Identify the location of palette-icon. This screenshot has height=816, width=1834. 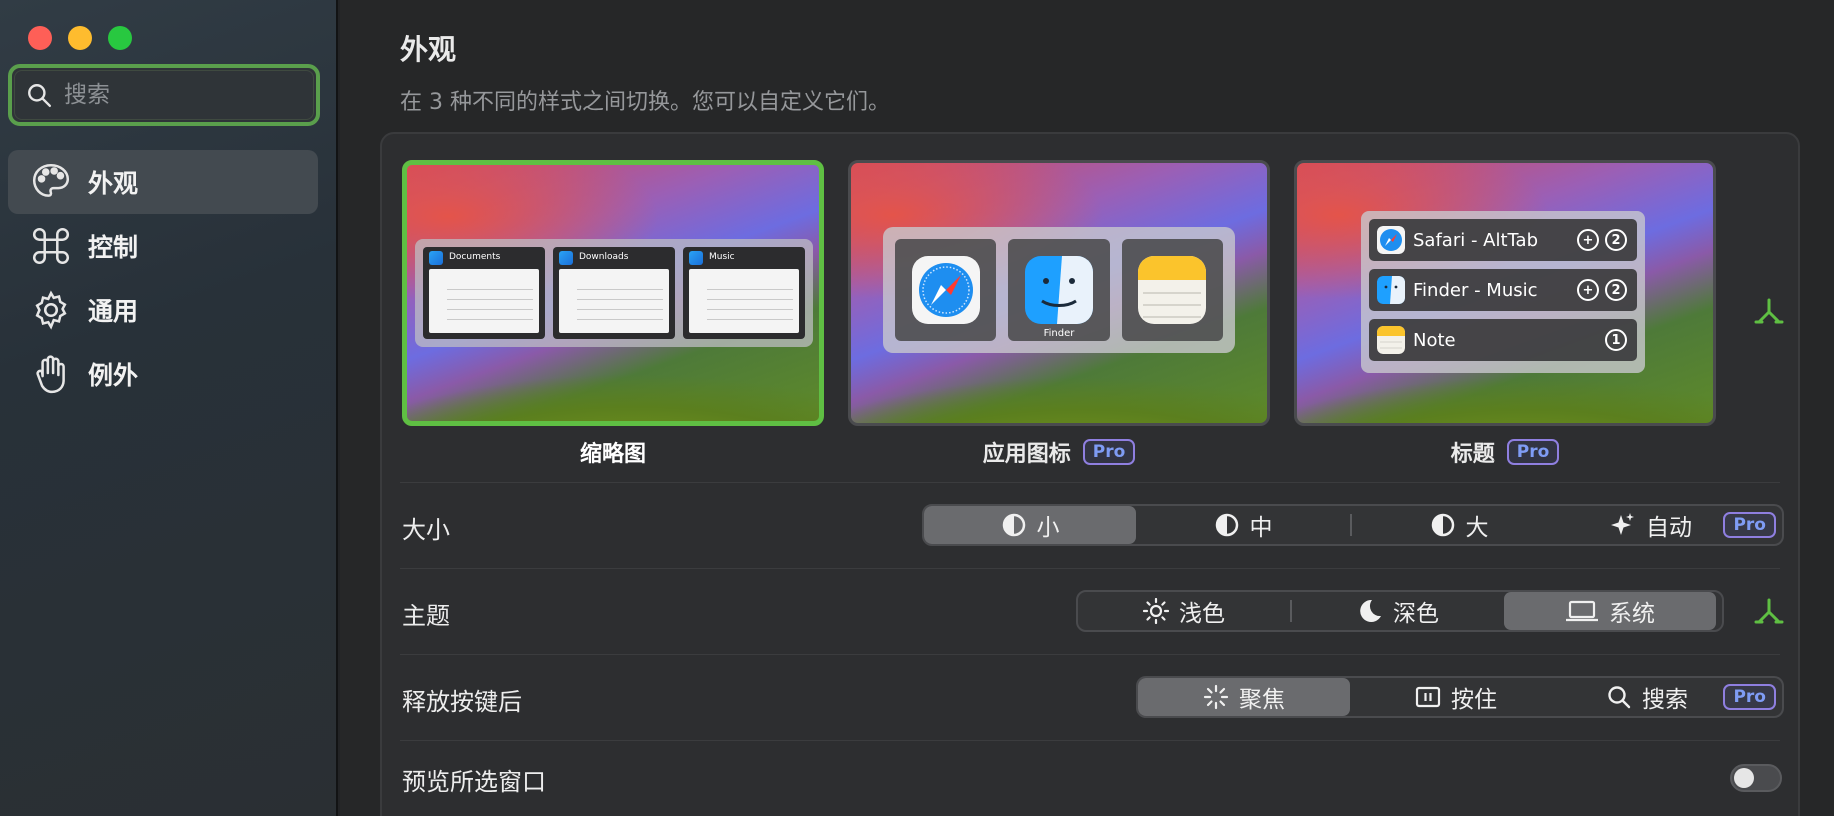
(51, 180).